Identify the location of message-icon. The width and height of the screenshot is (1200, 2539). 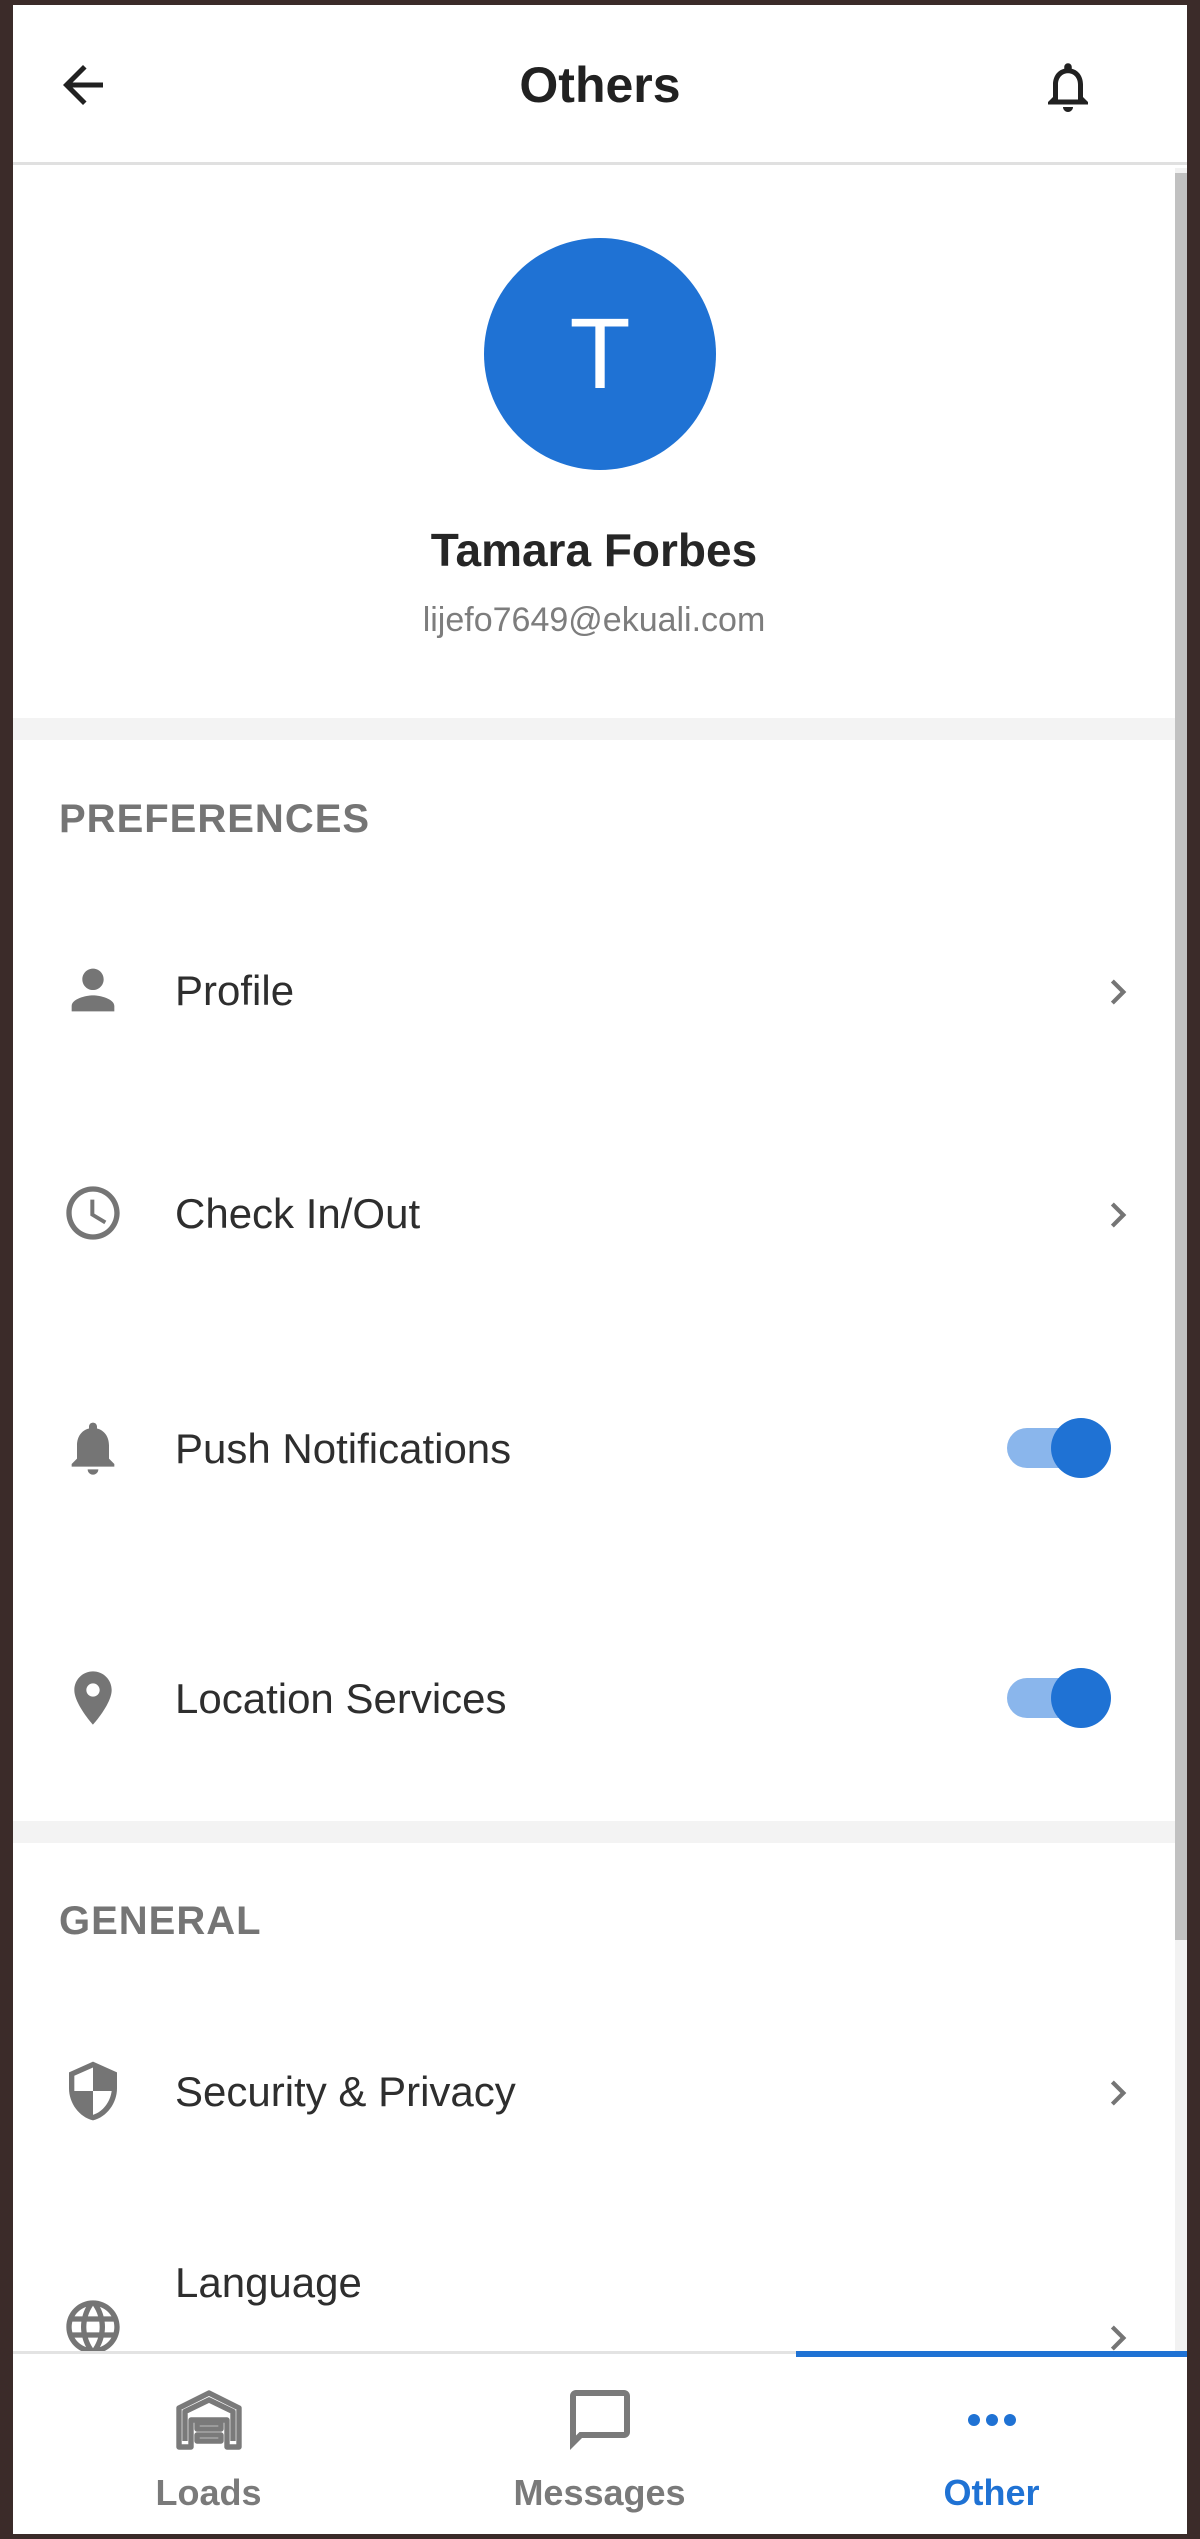
(600, 2420).